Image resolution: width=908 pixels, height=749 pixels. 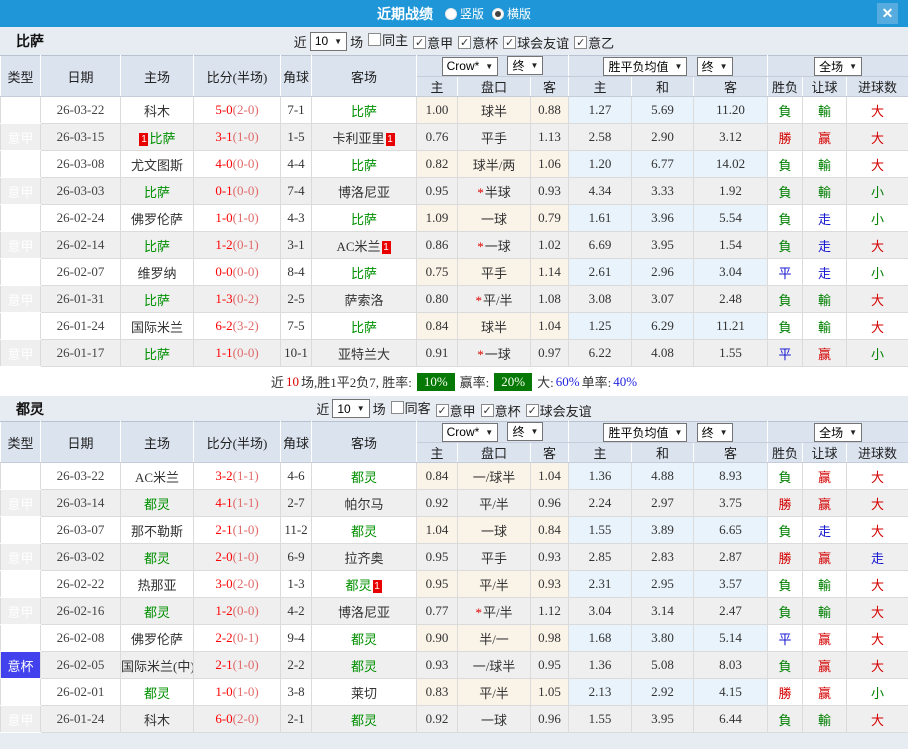 I want to click on away-team-name: 博洛尼亚, so click(x=363, y=612).